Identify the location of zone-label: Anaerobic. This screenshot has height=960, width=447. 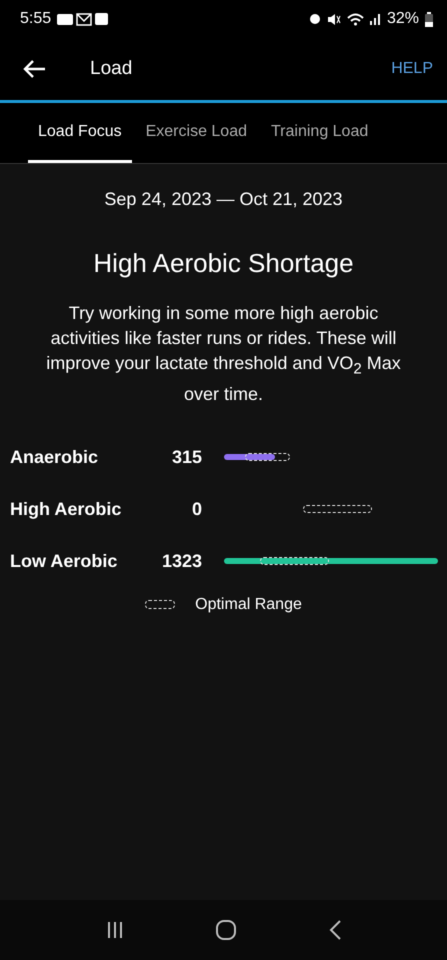
(55, 457).